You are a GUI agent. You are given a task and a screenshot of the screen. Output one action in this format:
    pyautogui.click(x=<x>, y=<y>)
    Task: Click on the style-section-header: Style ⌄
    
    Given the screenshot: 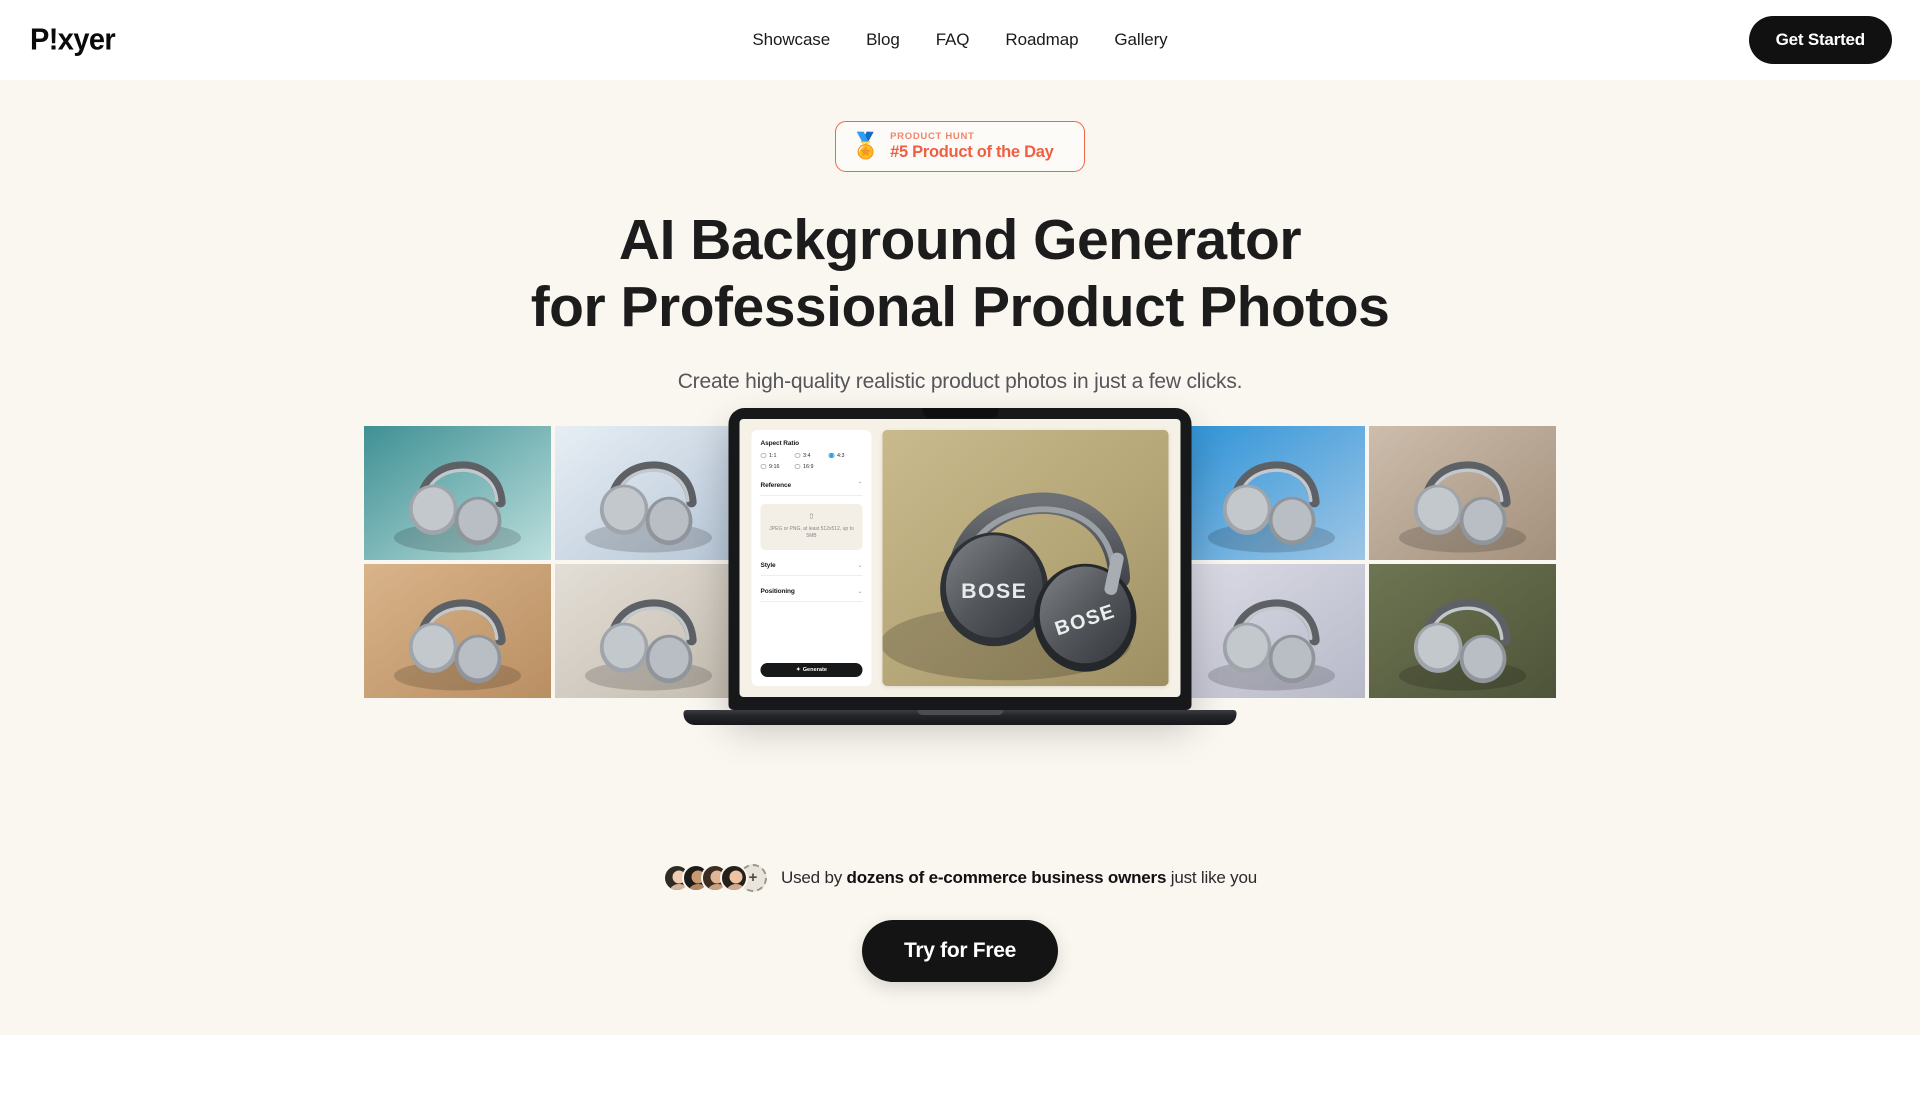 What is the action you would take?
    pyautogui.click(x=811, y=569)
    